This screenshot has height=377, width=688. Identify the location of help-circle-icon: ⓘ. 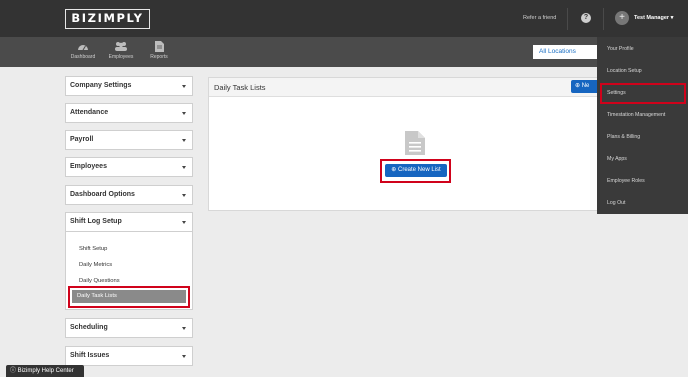
(14, 371).